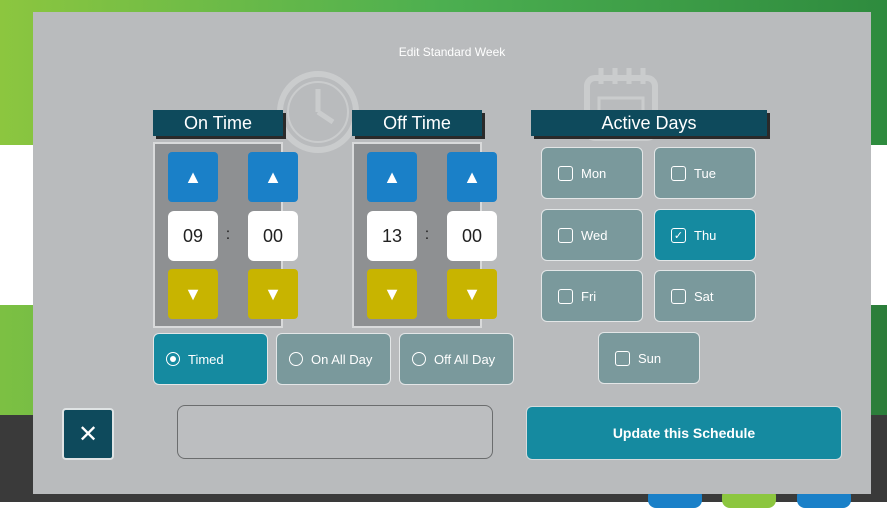  Describe the element at coordinates (273, 236) in the screenshot. I see `on-minutes-value: 00` at that location.